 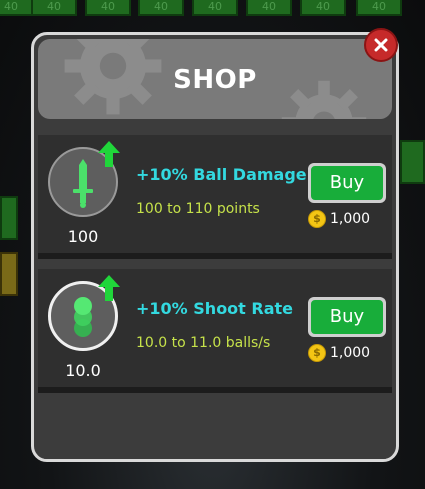 I want to click on upgrade-level: 100, so click(x=83, y=236).